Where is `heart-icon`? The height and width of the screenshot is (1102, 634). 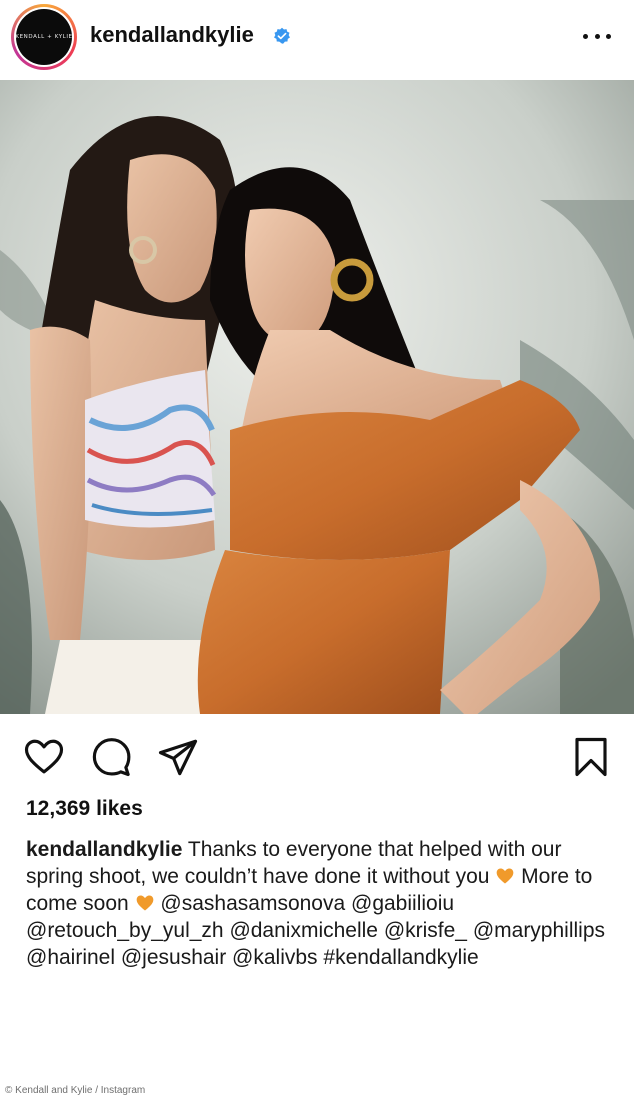 heart-icon is located at coordinates (44, 757).